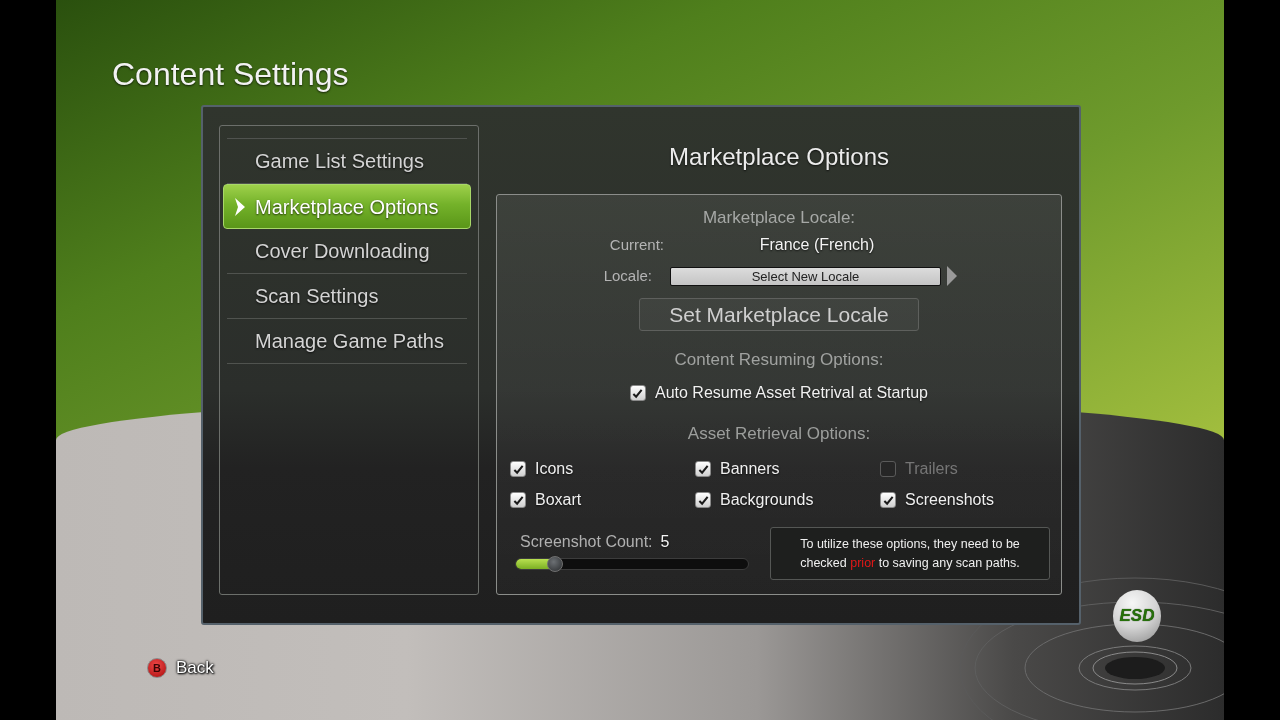 The height and width of the screenshot is (720, 1280). What do you see at coordinates (586, 542) in the screenshot?
I see `slider-label: Screenshot Count:` at bounding box center [586, 542].